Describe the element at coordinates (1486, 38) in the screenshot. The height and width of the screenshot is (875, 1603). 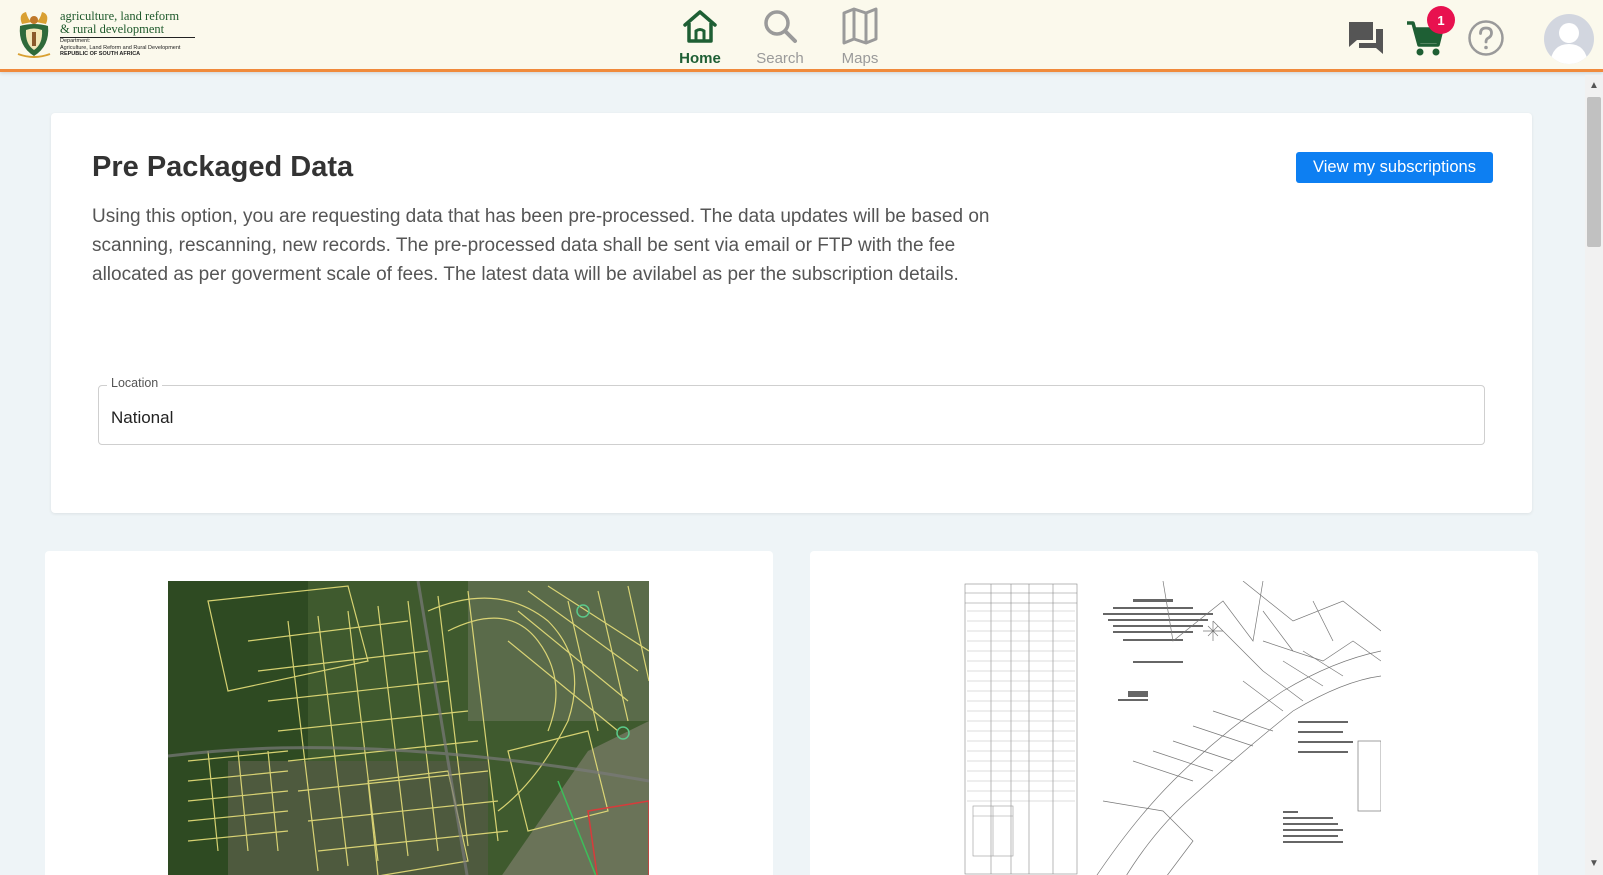
I see `help-icon` at that location.